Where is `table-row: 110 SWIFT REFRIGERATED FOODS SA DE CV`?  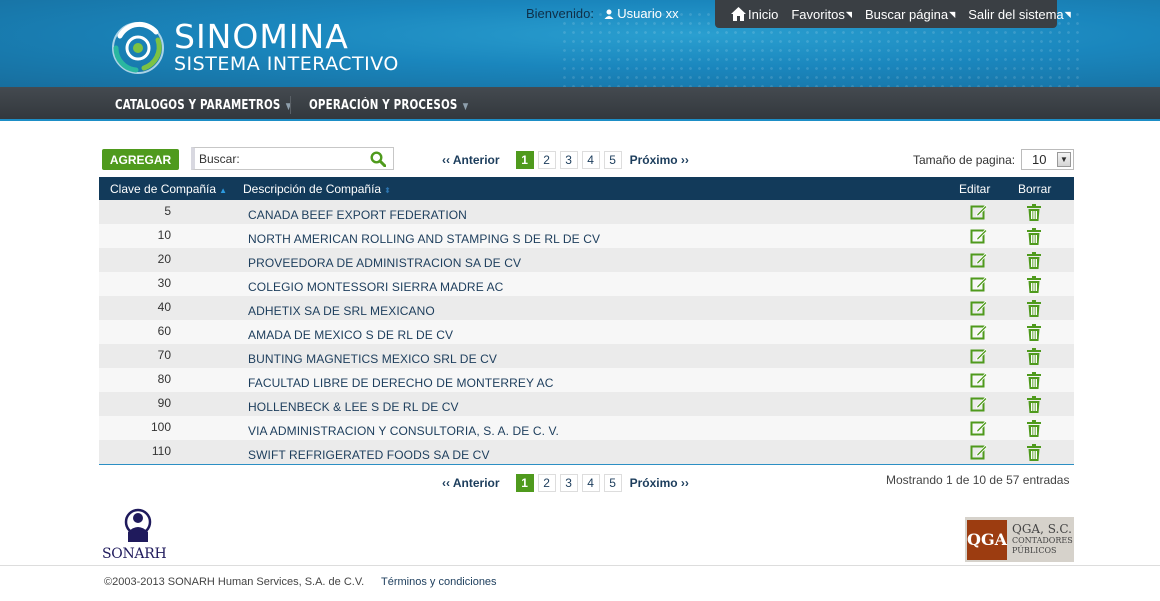 table-row: 110 SWIFT REFRIGERATED FOODS SA DE CV is located at coordinates (586, 452).